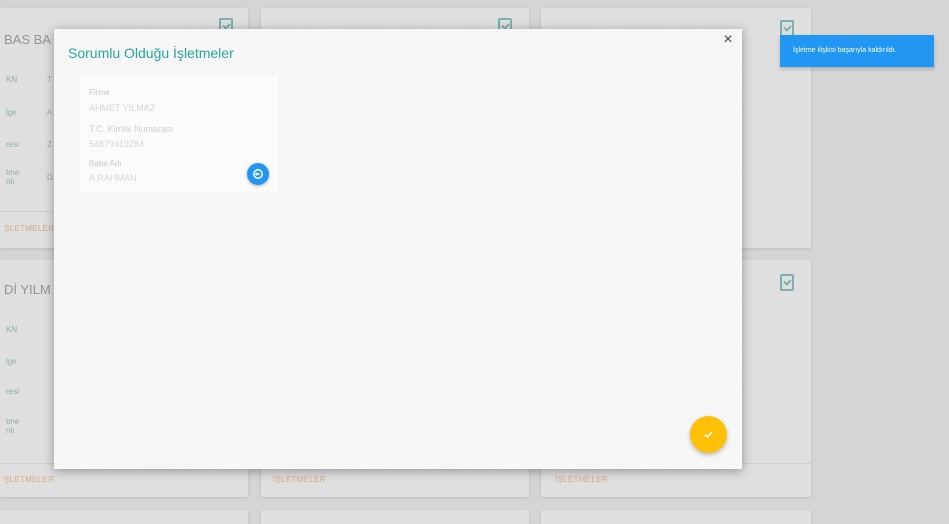 The width and height of the screenshot is (949, 524). Describe the element at coordinates (131, 129) in the screenshot. I see `tc-label: T.C. Kimlik Numarası` at that location.